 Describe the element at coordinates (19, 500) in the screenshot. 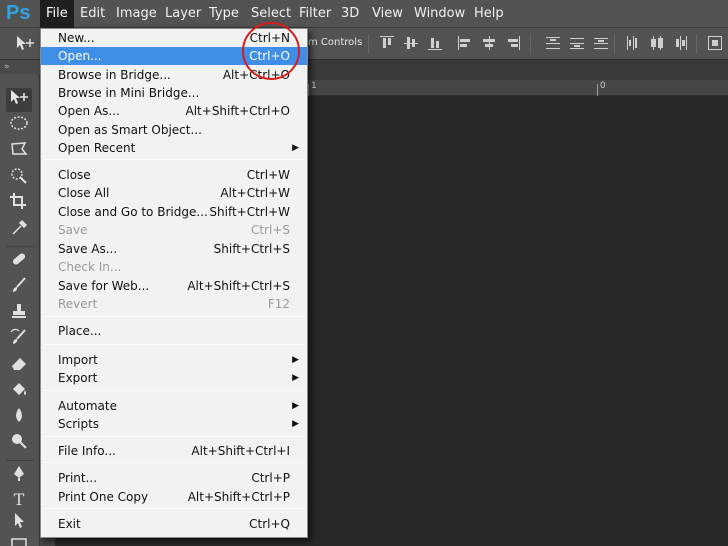

I see `type-tool-icon: T` at that location.